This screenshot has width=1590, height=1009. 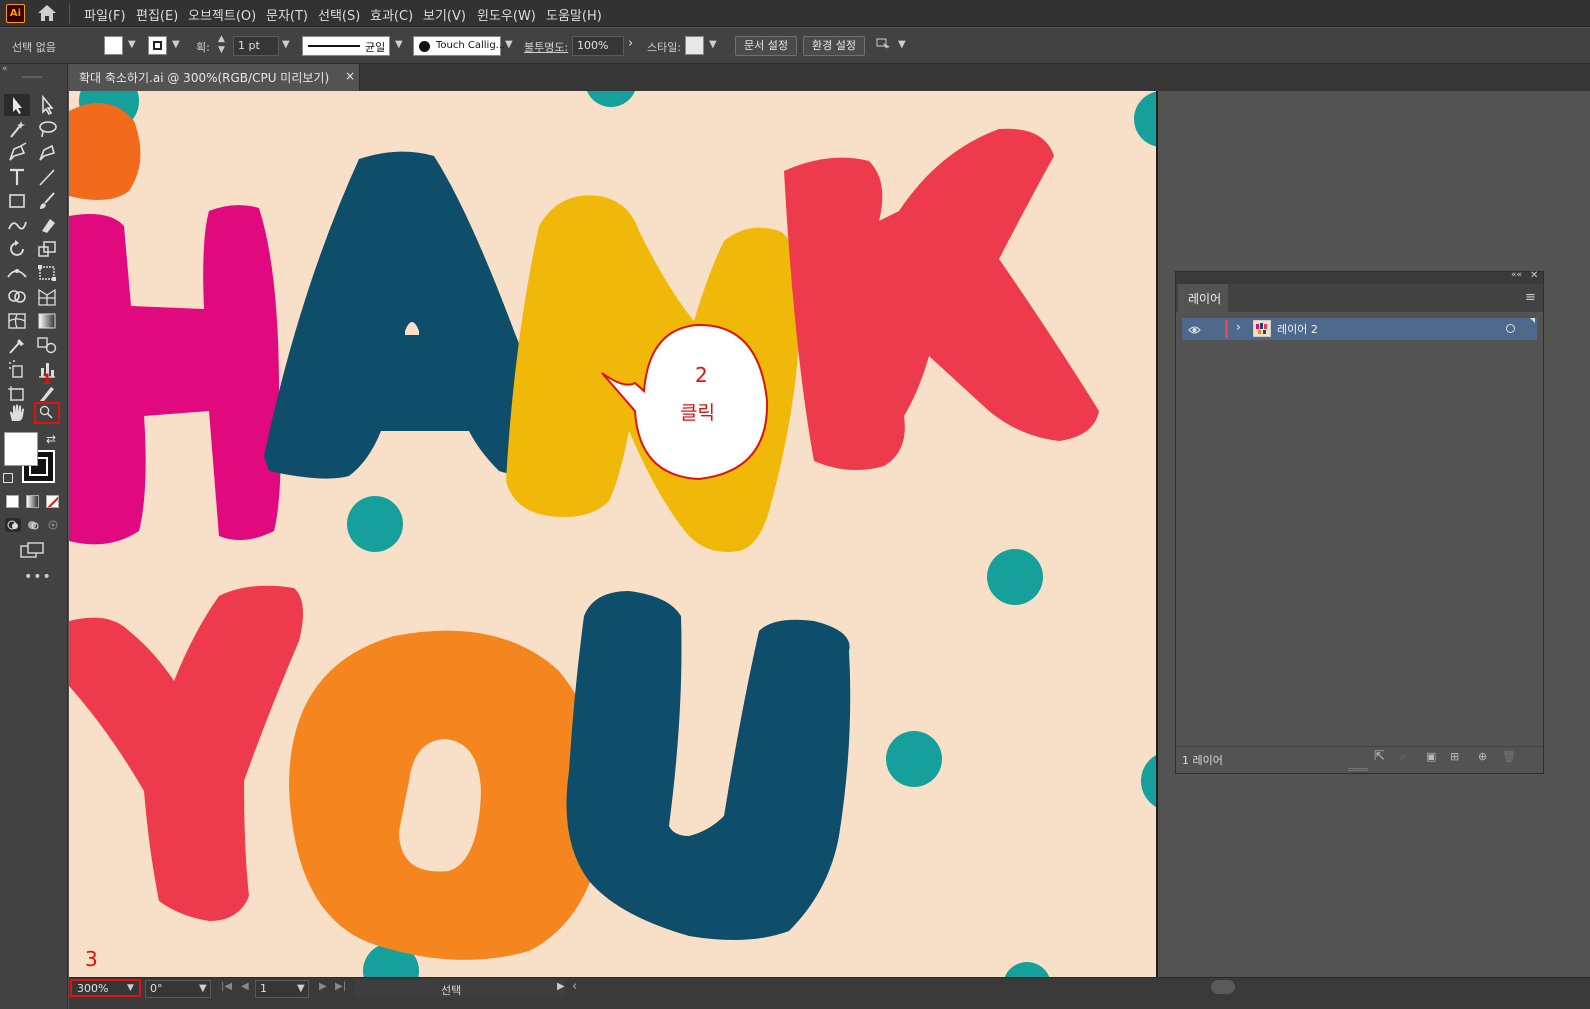 I want to click on menu-type: 문자(T), so click(x=287, y=14).